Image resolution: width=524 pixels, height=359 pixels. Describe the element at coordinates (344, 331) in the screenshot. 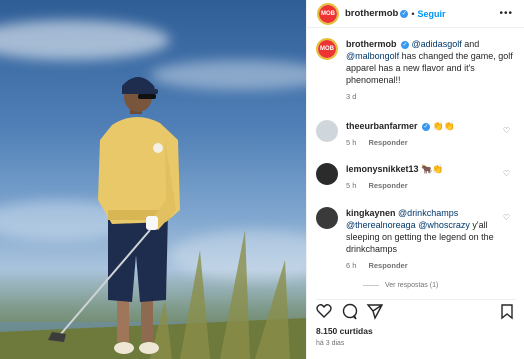

I see `likes-count: 8.150 curtidas` at that location.